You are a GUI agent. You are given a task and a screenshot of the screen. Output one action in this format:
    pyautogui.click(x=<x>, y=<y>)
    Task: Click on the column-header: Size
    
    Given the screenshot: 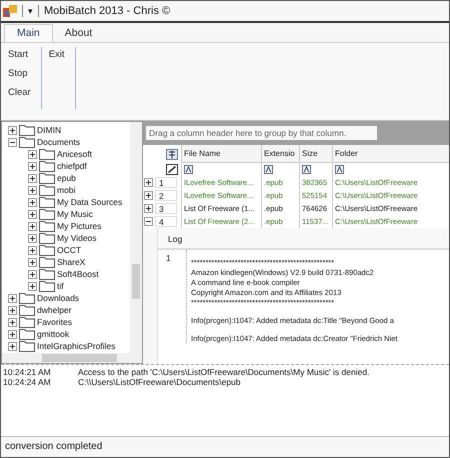 What is the action you would take?
    pyautogui.click(x=315, y=154)
    